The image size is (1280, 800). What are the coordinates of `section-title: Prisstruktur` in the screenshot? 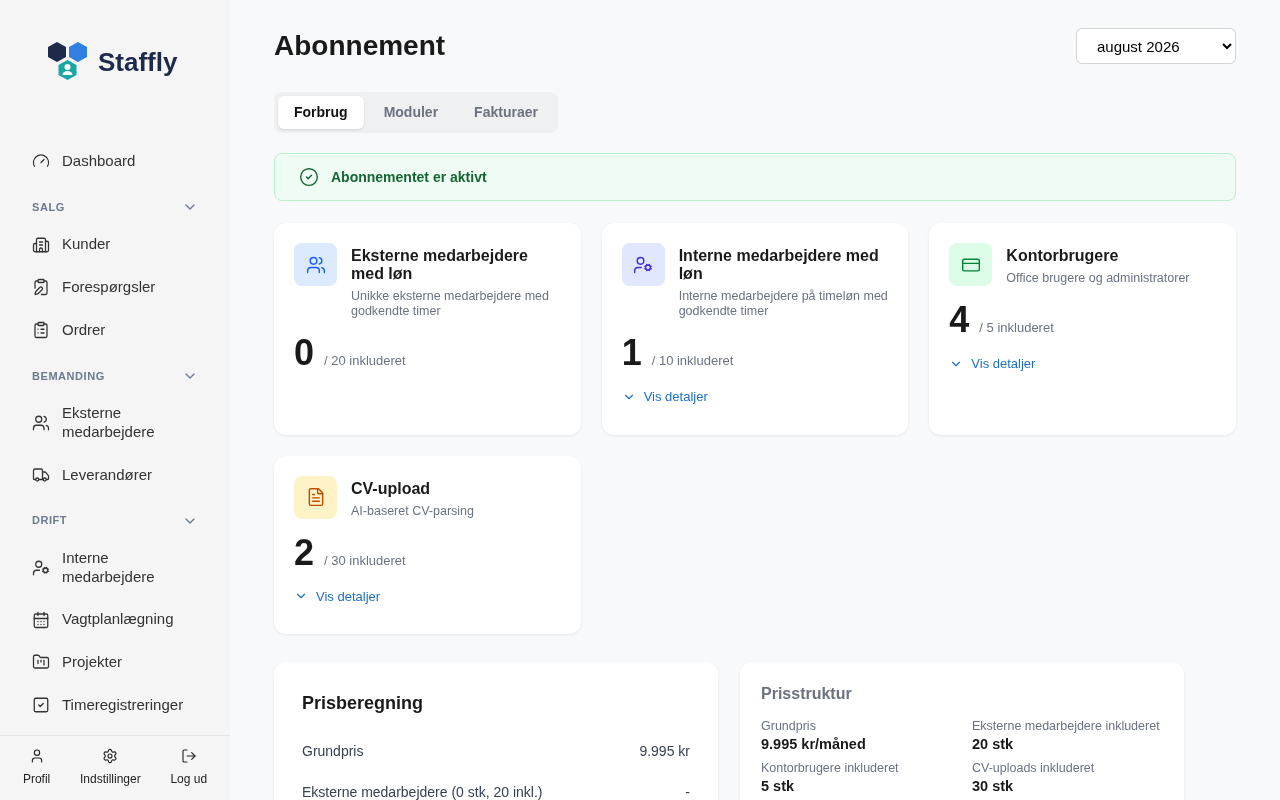 It's located at (807, 694).